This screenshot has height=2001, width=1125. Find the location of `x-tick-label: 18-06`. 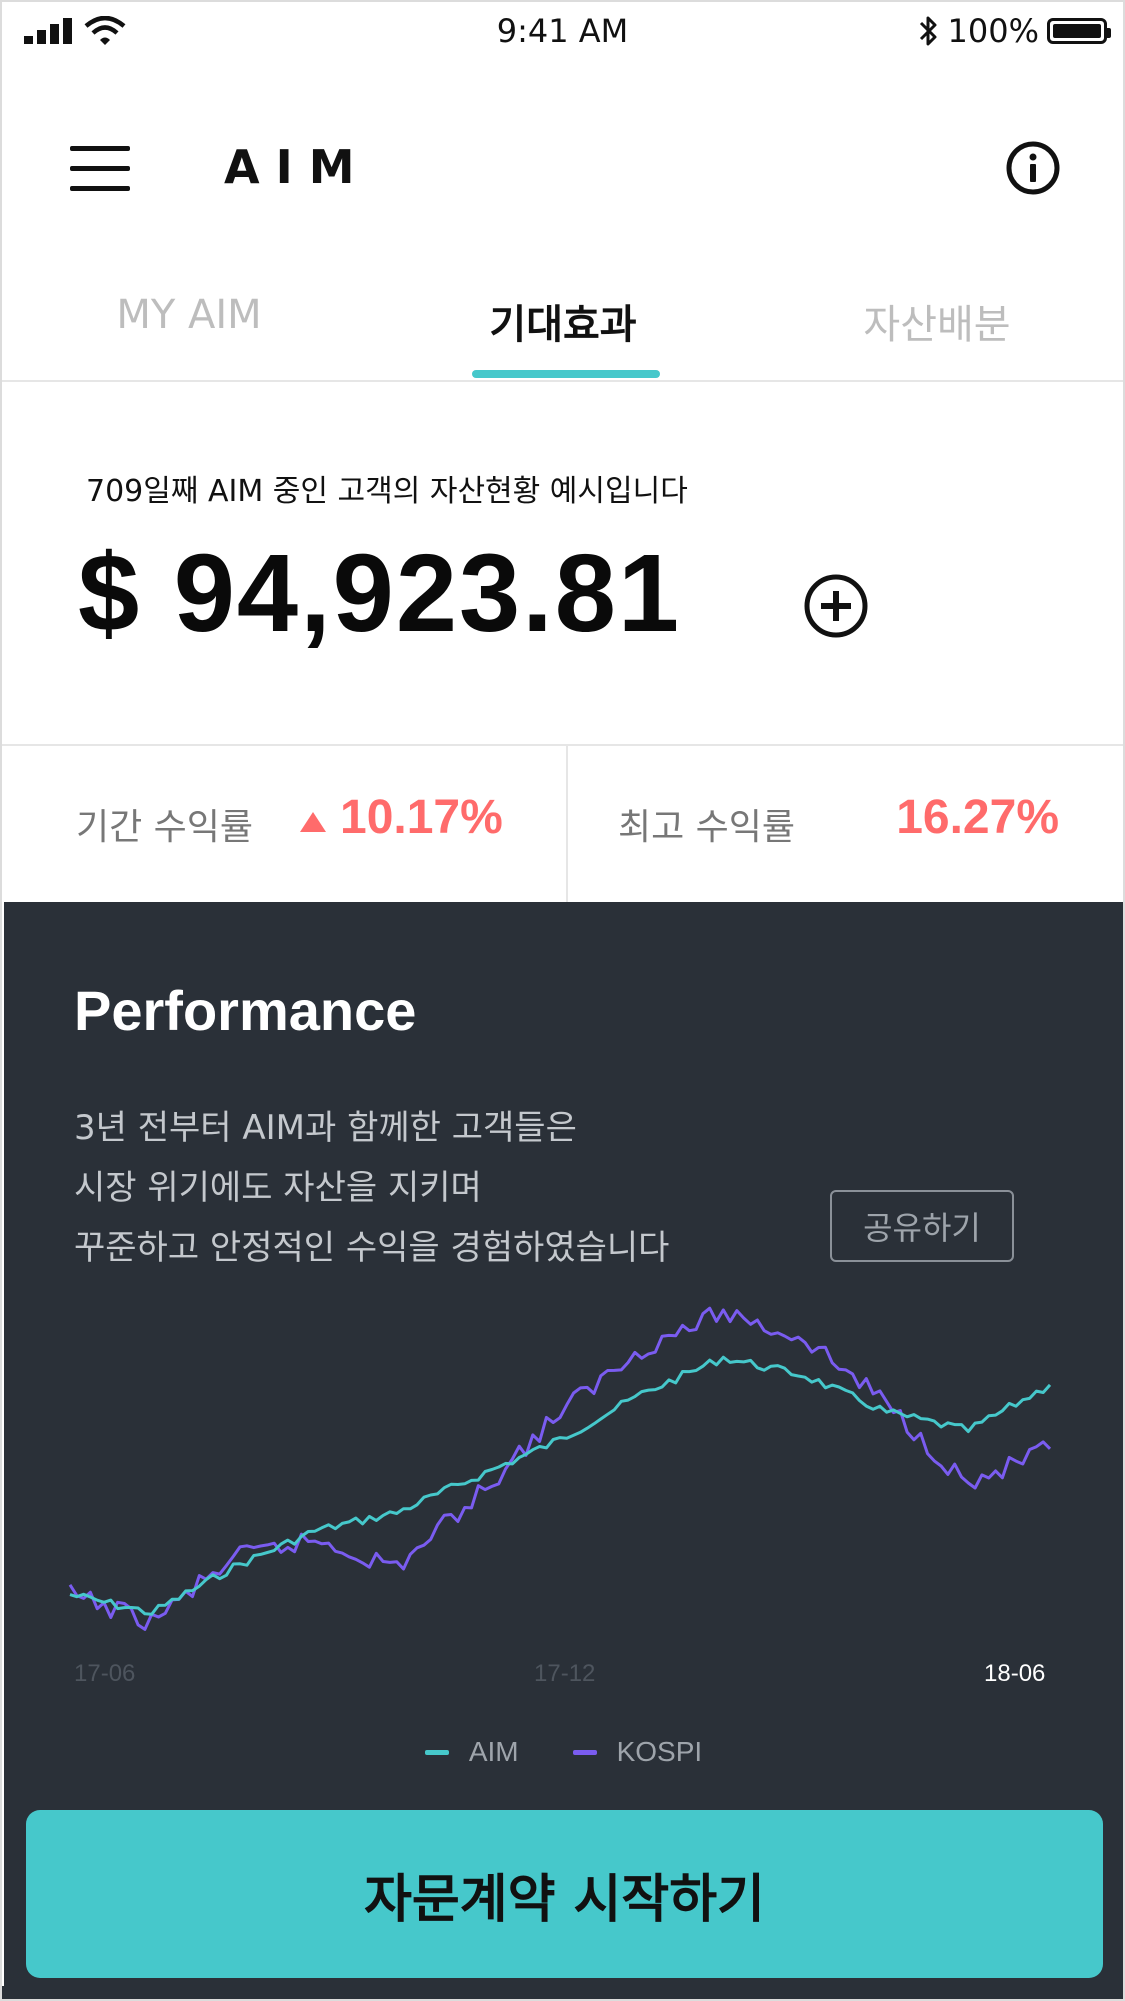

x-tick-label: 18-06 is located at coordinates (1015, 1673).